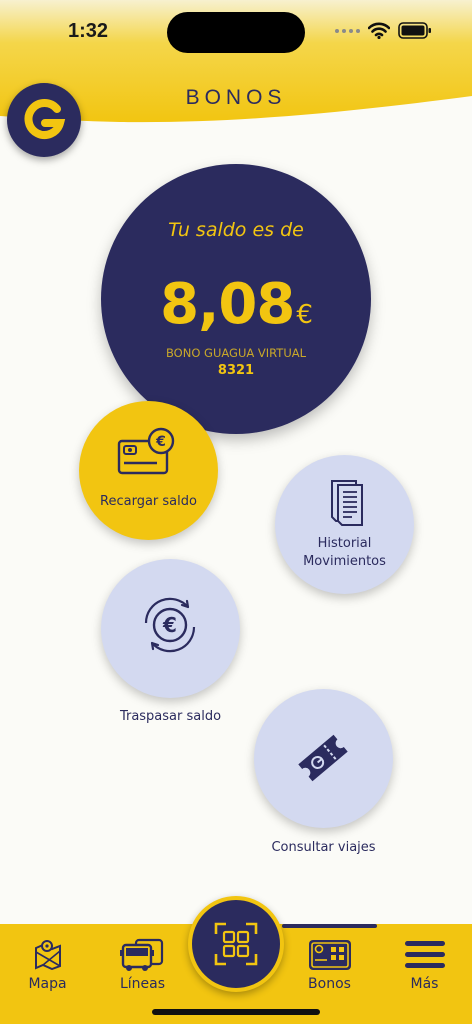 This screenshot has width=472, height=1024. Describe the element at coordinates (344, 543) in the screenshot. I see `history-label-line1: Historial` at that location.